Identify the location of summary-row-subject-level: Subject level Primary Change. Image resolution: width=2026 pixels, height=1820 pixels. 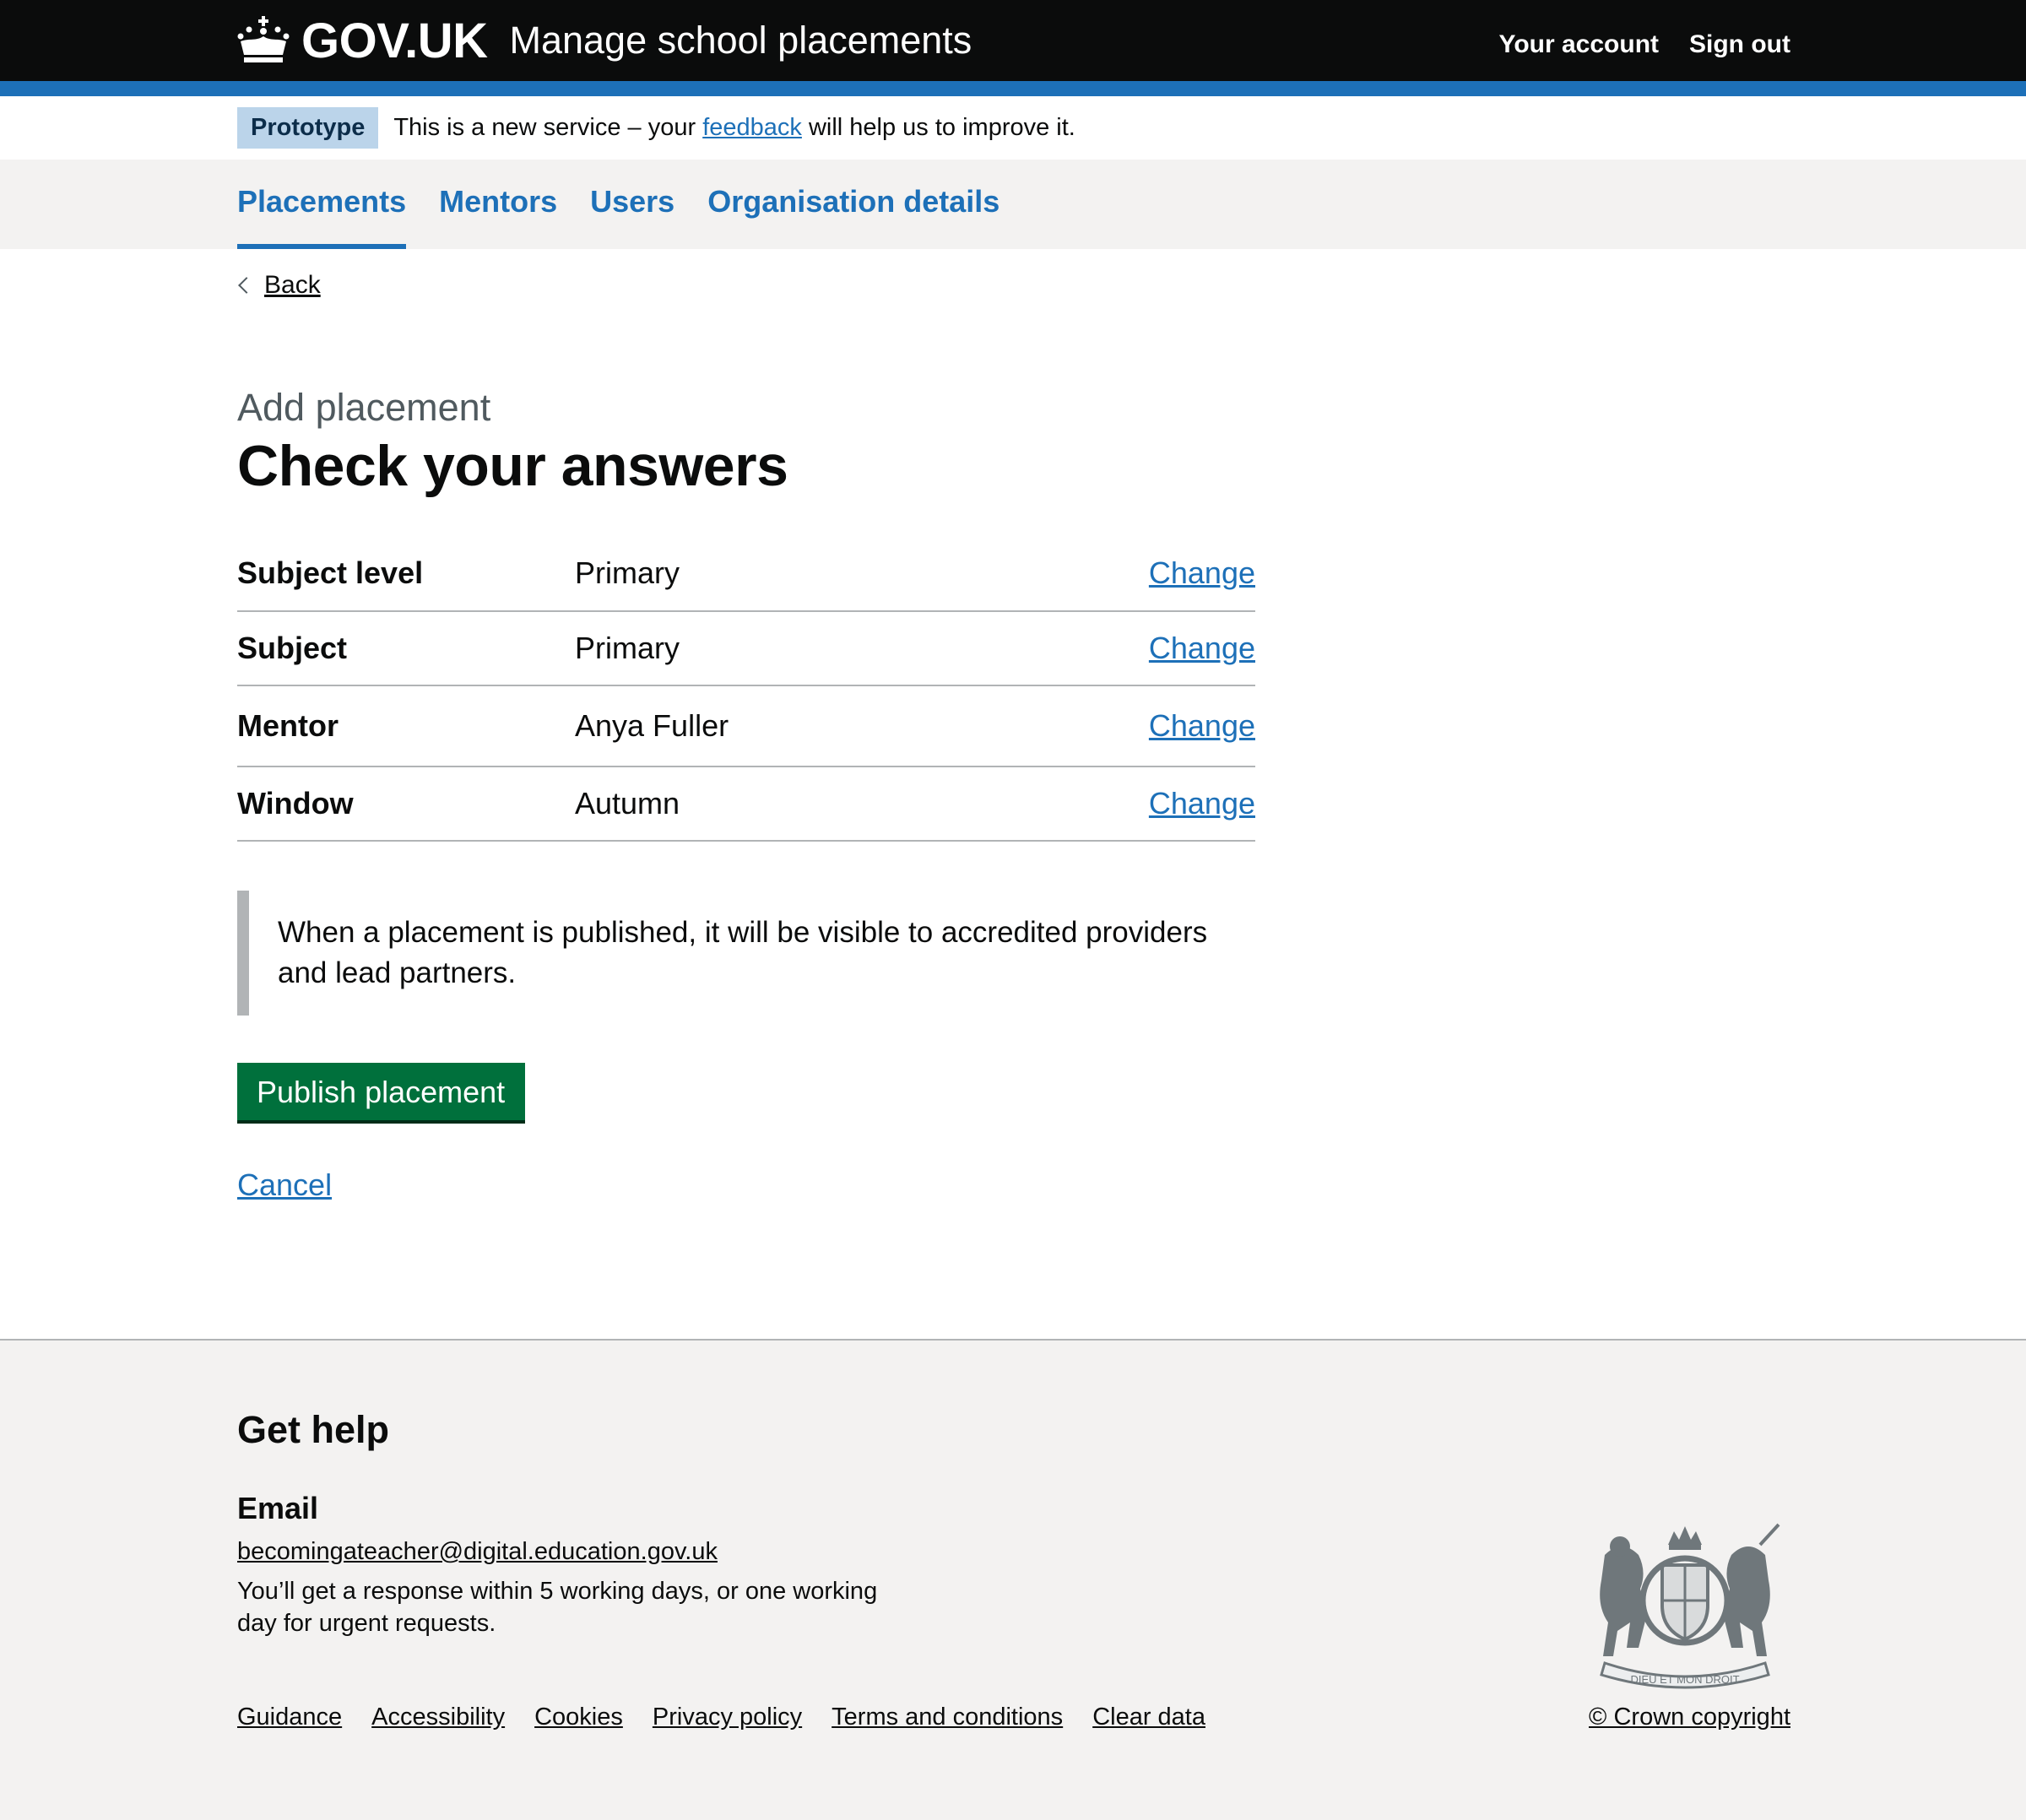
(746, 574).